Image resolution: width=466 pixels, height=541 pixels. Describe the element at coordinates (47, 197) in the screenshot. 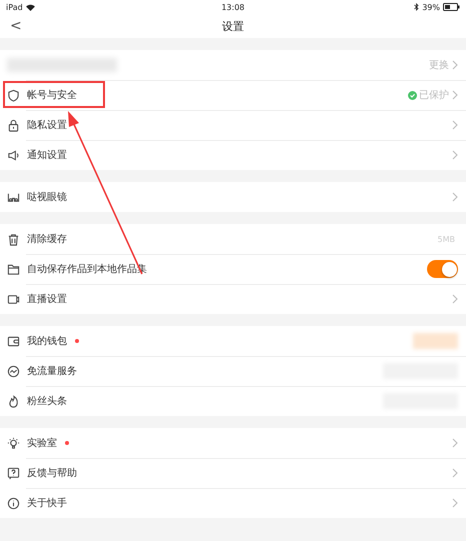

I see `row-label: 哒视眼镜` at that location.